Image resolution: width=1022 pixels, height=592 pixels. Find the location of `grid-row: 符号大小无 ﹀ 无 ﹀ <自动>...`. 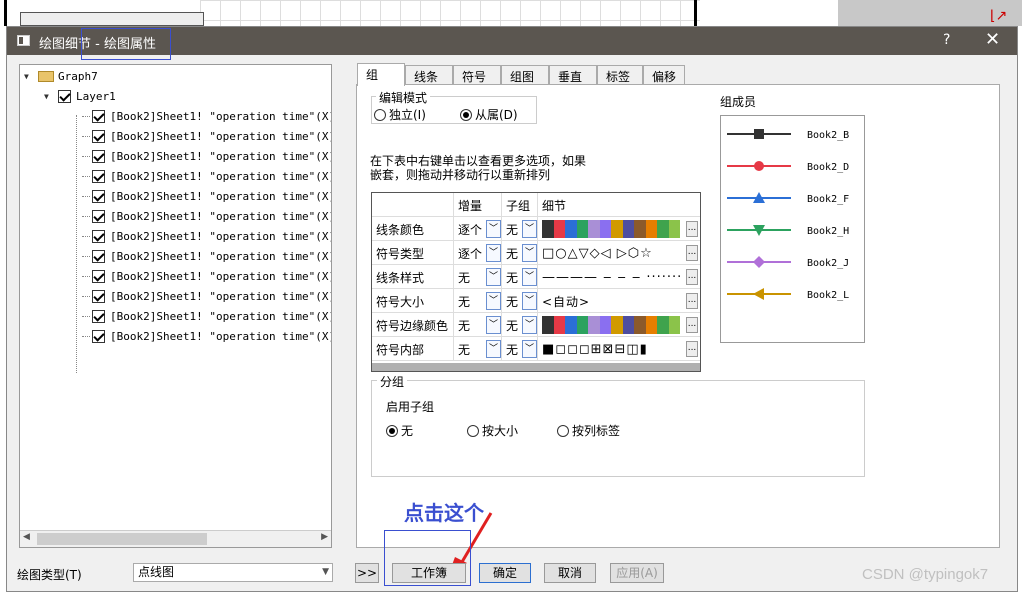

grid-row: 符号大小无 ﹀ 无 ﹀ <自动>... is located at coordinates (536, 301).